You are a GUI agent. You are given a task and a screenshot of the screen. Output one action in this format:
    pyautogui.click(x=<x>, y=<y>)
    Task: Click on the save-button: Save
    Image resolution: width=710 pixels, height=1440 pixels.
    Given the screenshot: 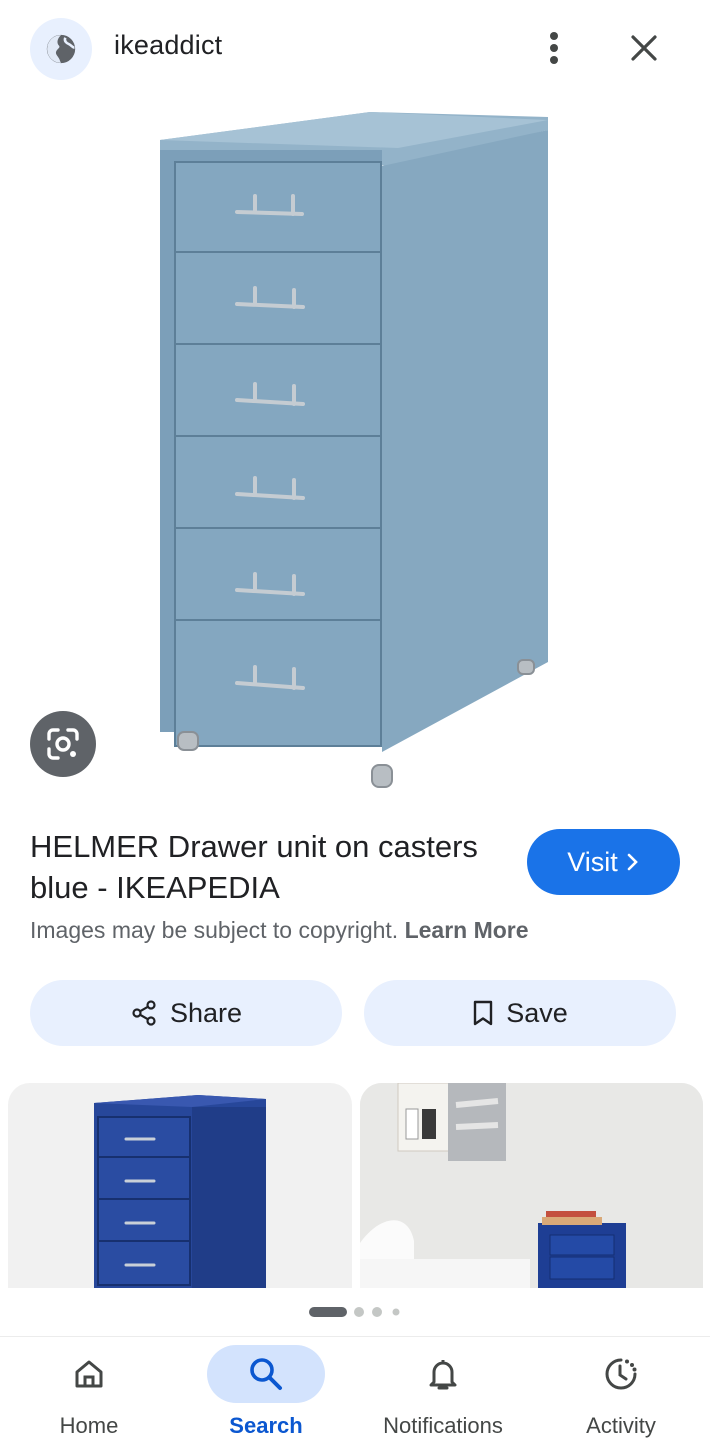 What is the action you would take?
    pyautogui.click(x=520, y=1013)
    